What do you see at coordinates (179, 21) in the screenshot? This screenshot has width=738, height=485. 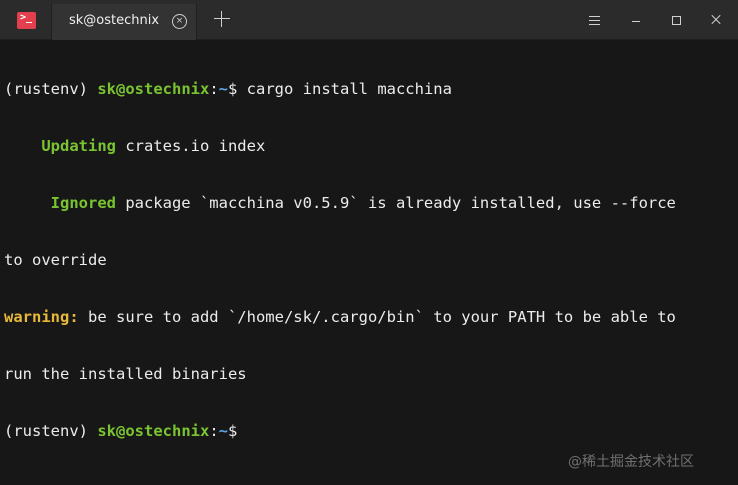 I see `tab-close-icon: ×` at bounding box center [179, 21].